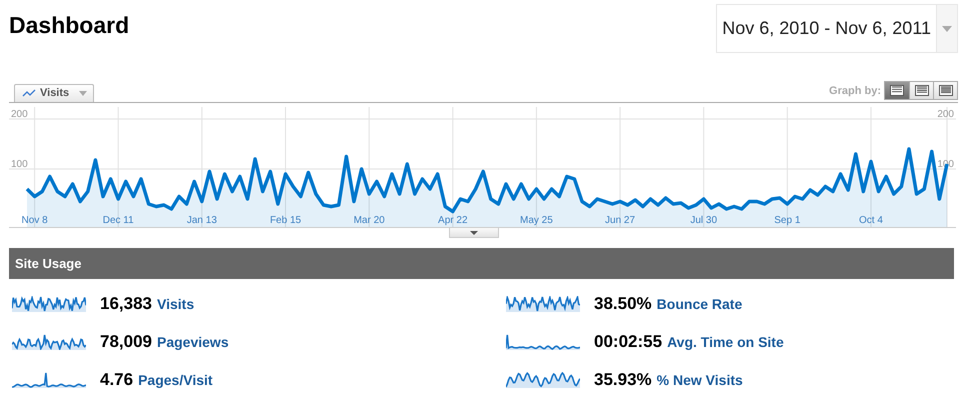 This screenshot has width=963, height=419. What do you see at coordinates (286, 220) in the screenshot?
I see `axis-label: Feb 15` at bounding box center [286, 220].